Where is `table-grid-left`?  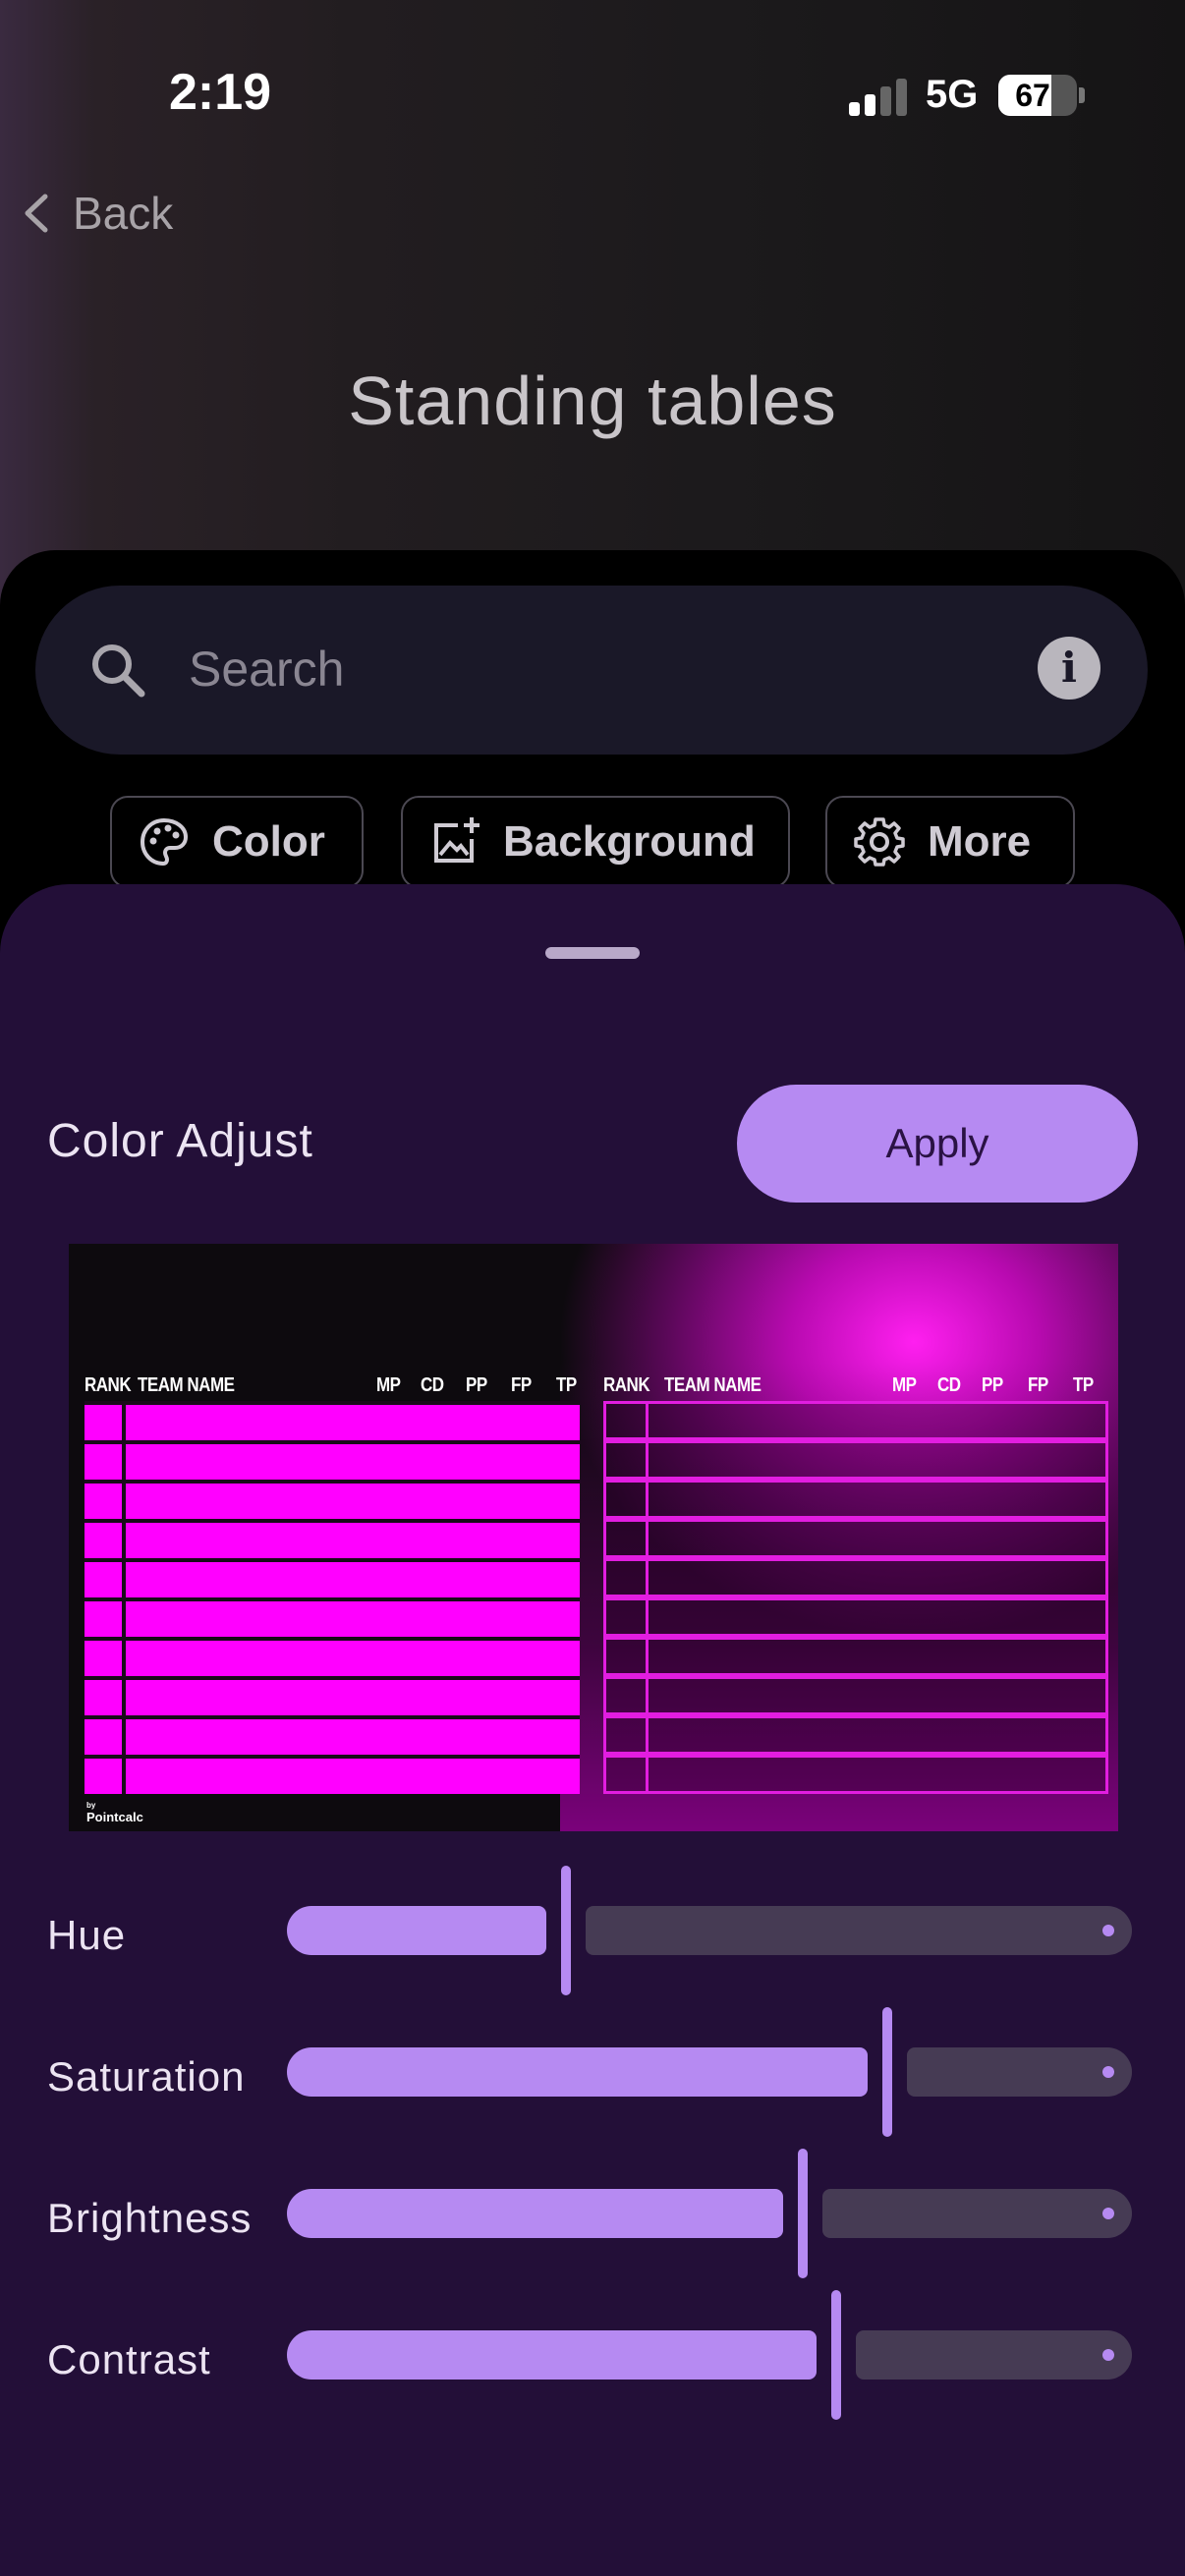 table-grid-left is located at coordinates (333, 1597).